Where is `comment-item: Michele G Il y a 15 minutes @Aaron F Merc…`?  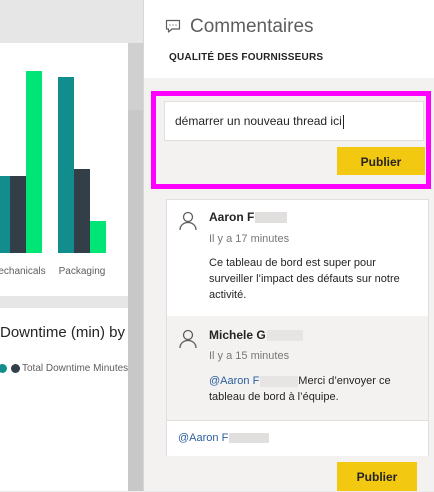
comment-item: Michele G Il y a 15 minutes @Aaron F Merc… is located at coordinates (297, 368).